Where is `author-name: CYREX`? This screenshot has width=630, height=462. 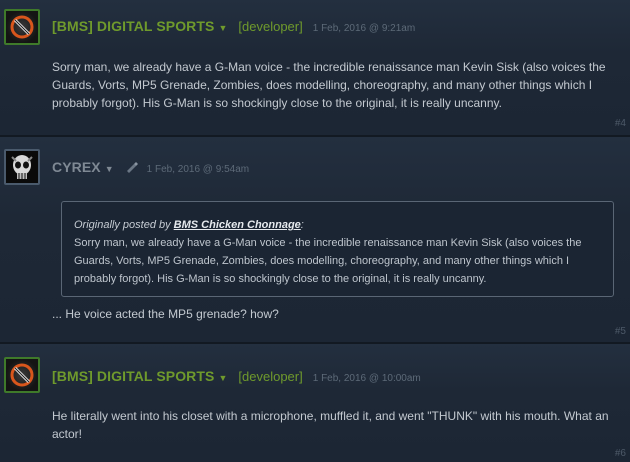 author-name: CYREX is located at coordinates (76, 167).